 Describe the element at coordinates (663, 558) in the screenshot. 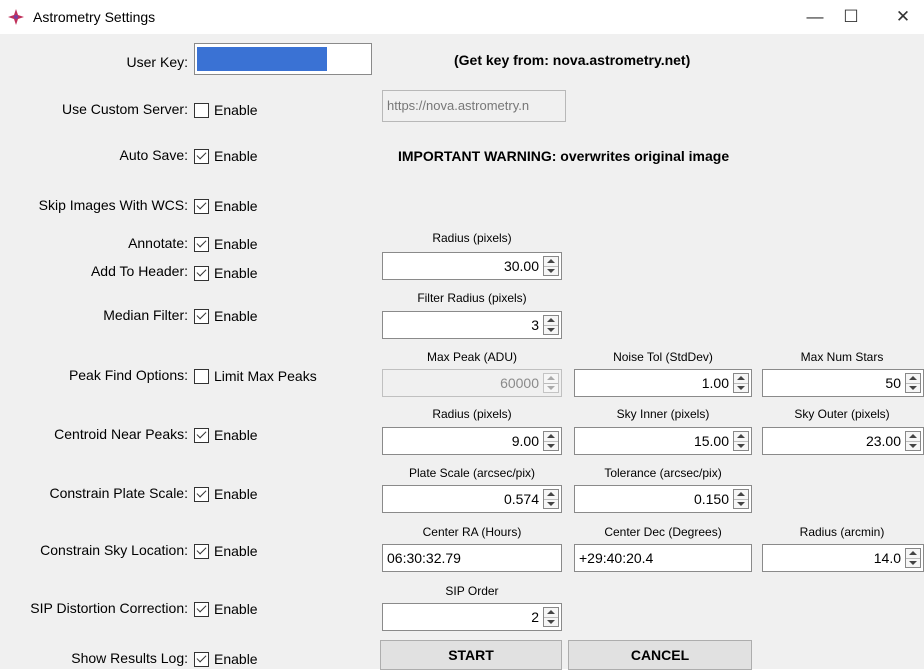

I see `center-dec-input: +29:40:20.4` at that location.